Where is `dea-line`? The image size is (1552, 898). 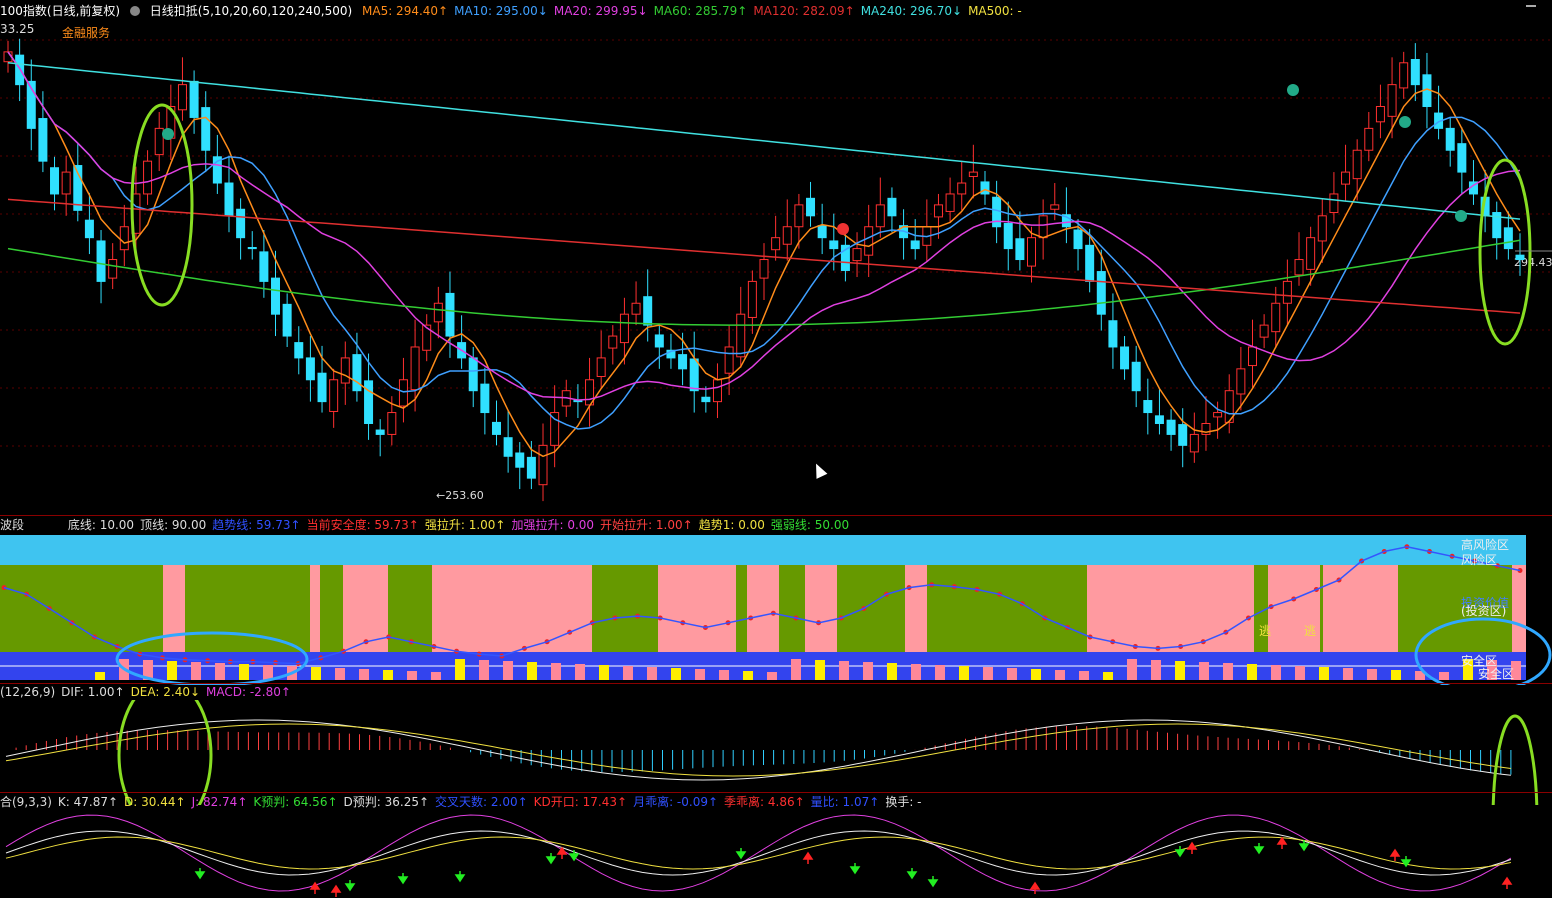
dea-line is located at coordinates (758, 750).